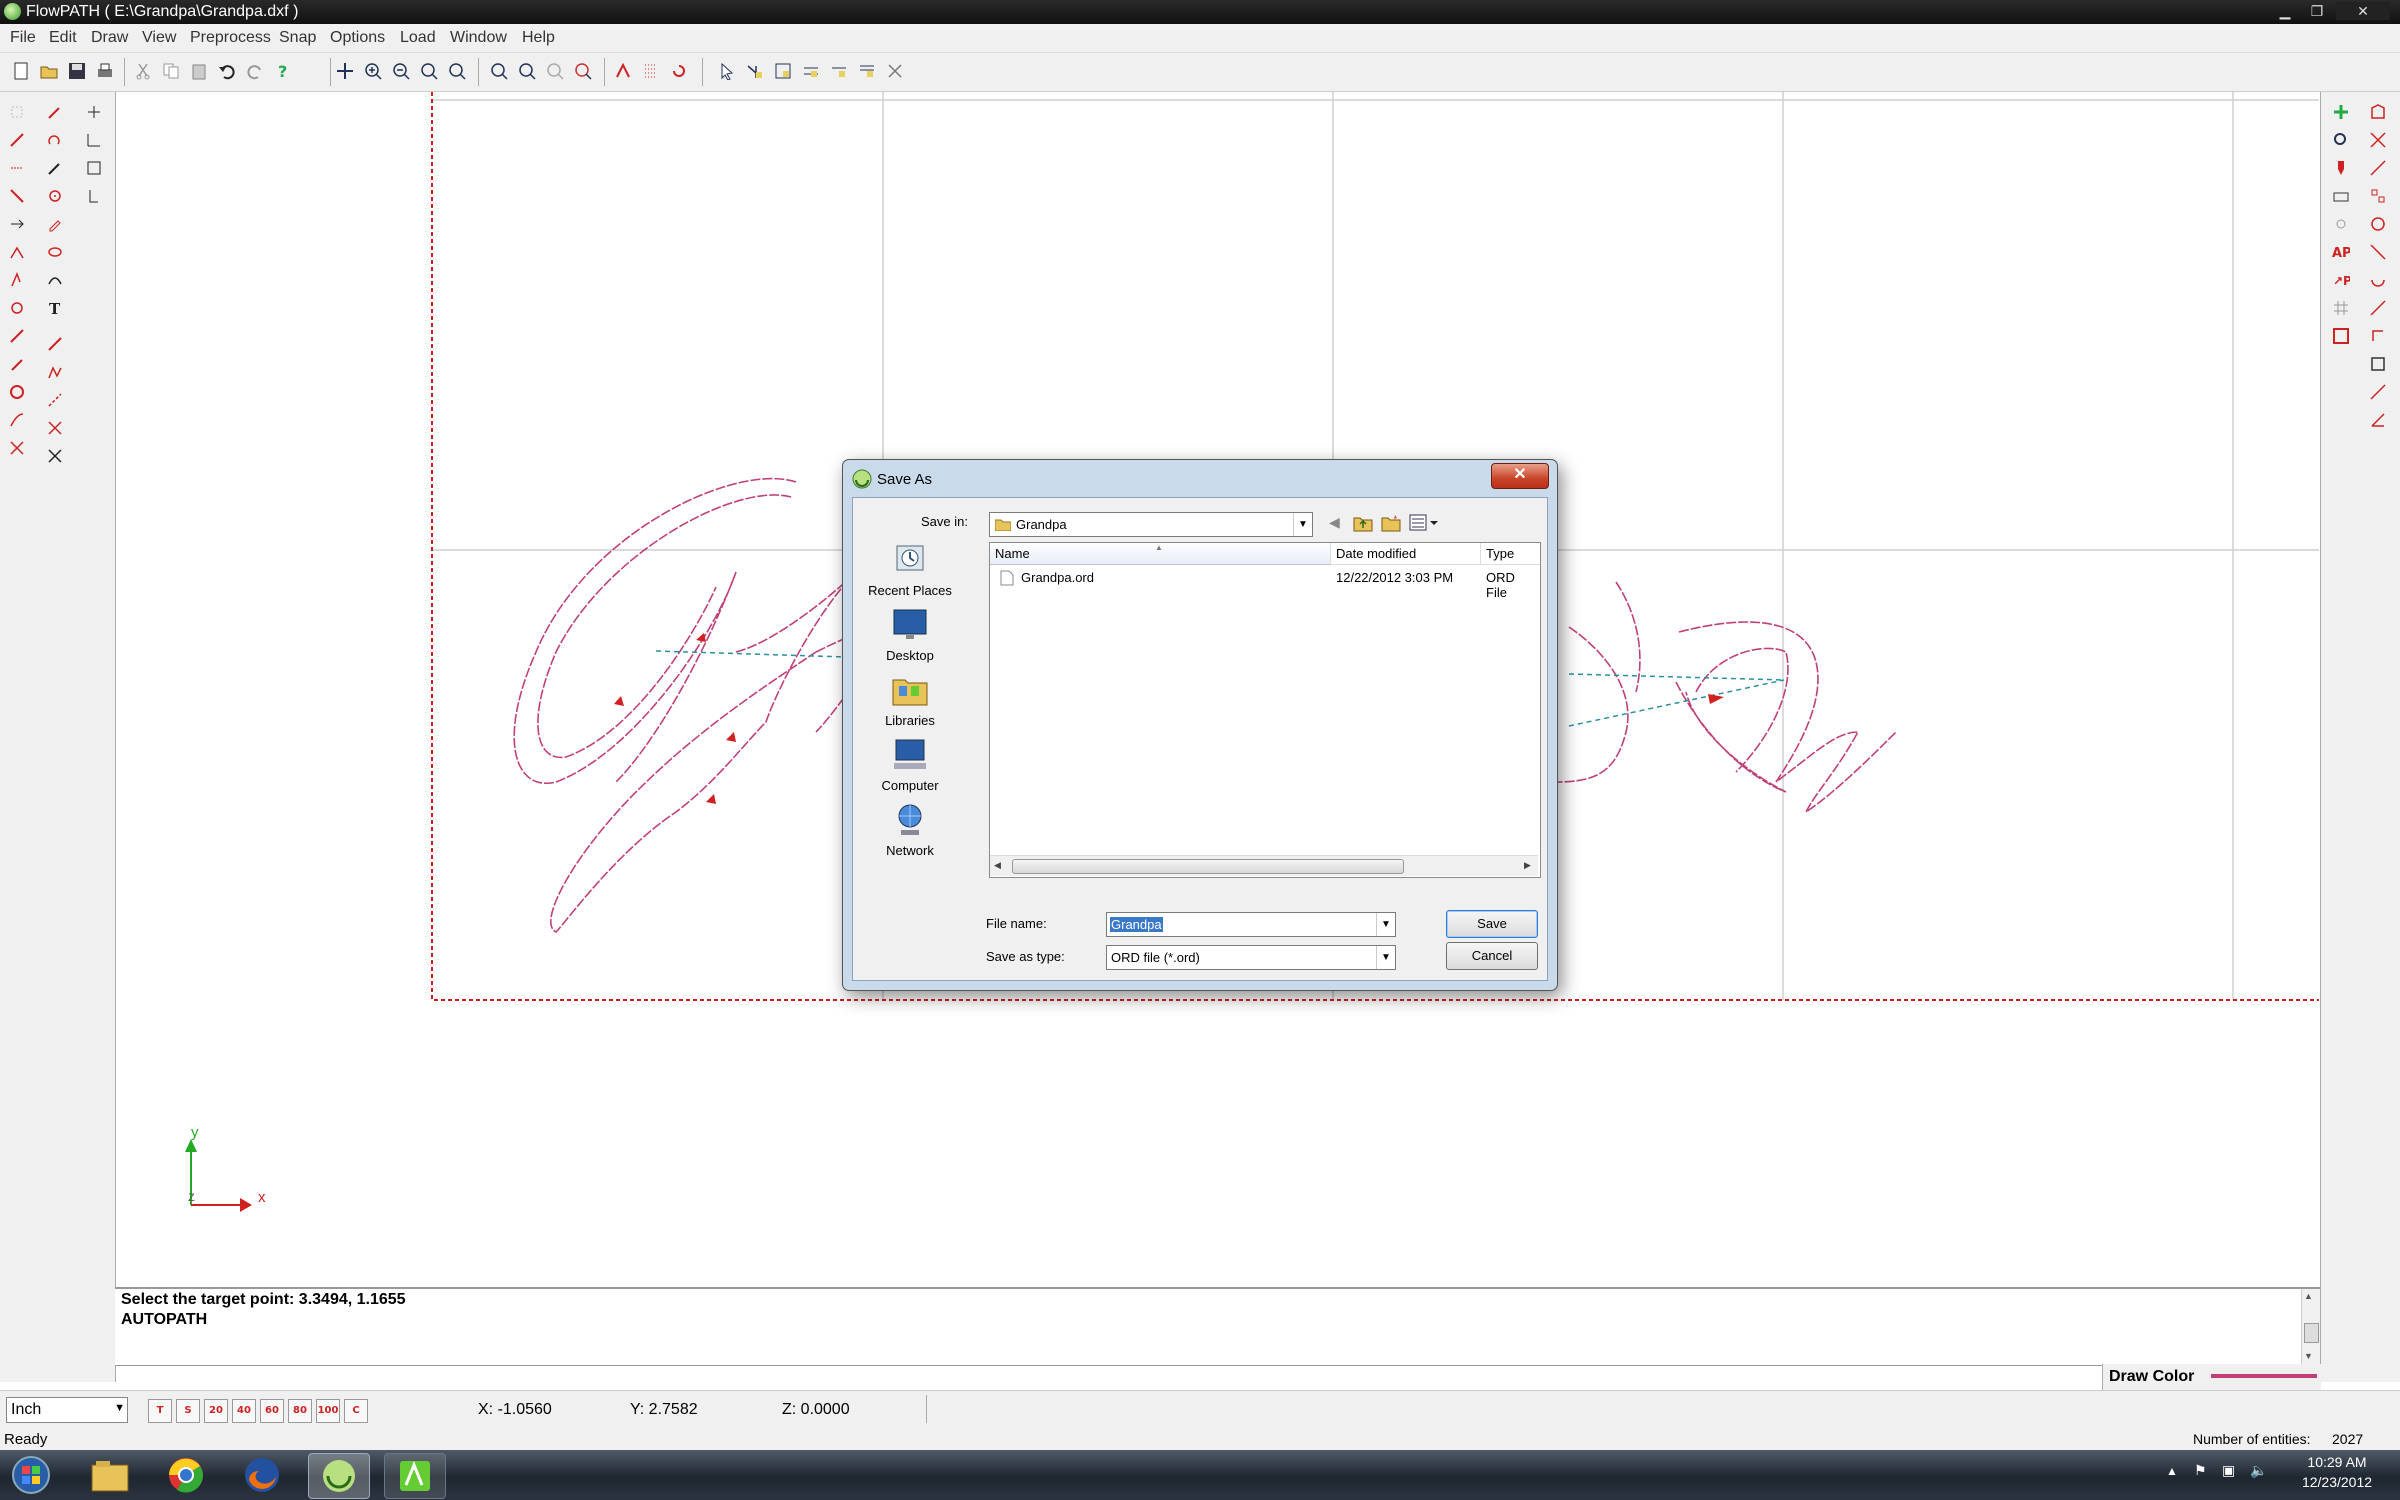 The height and width of the screenshot is (1500, 2400). Describe the element at coordinates (55, 428) in the screenshot. I see `extend-tool-icon` at that location.